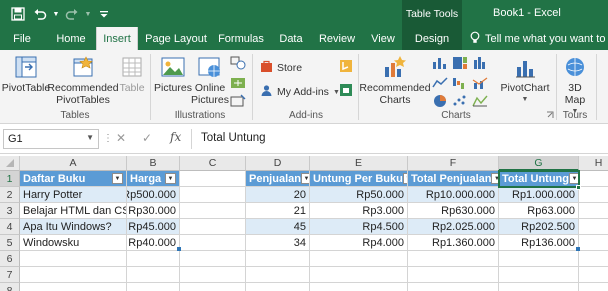 This screenshot has width=608, height=291. Describe the element at coordinates (121, 138) in the screenshot. I see `cancel-formula-icon: ✕` at that location.